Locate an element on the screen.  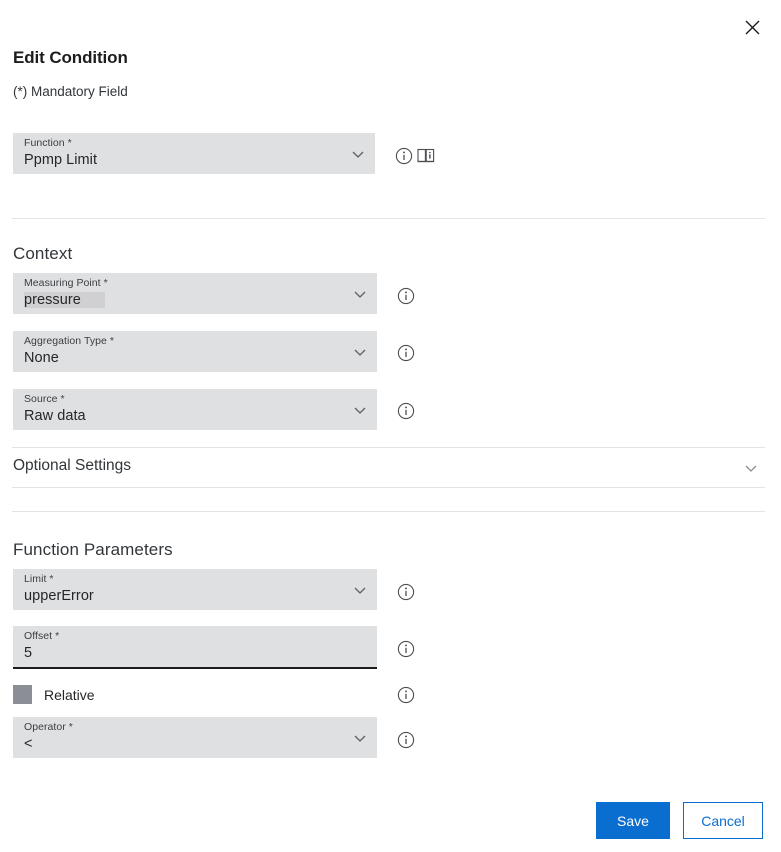
measuring-point-info-icon is located at coordinates (406, 296).